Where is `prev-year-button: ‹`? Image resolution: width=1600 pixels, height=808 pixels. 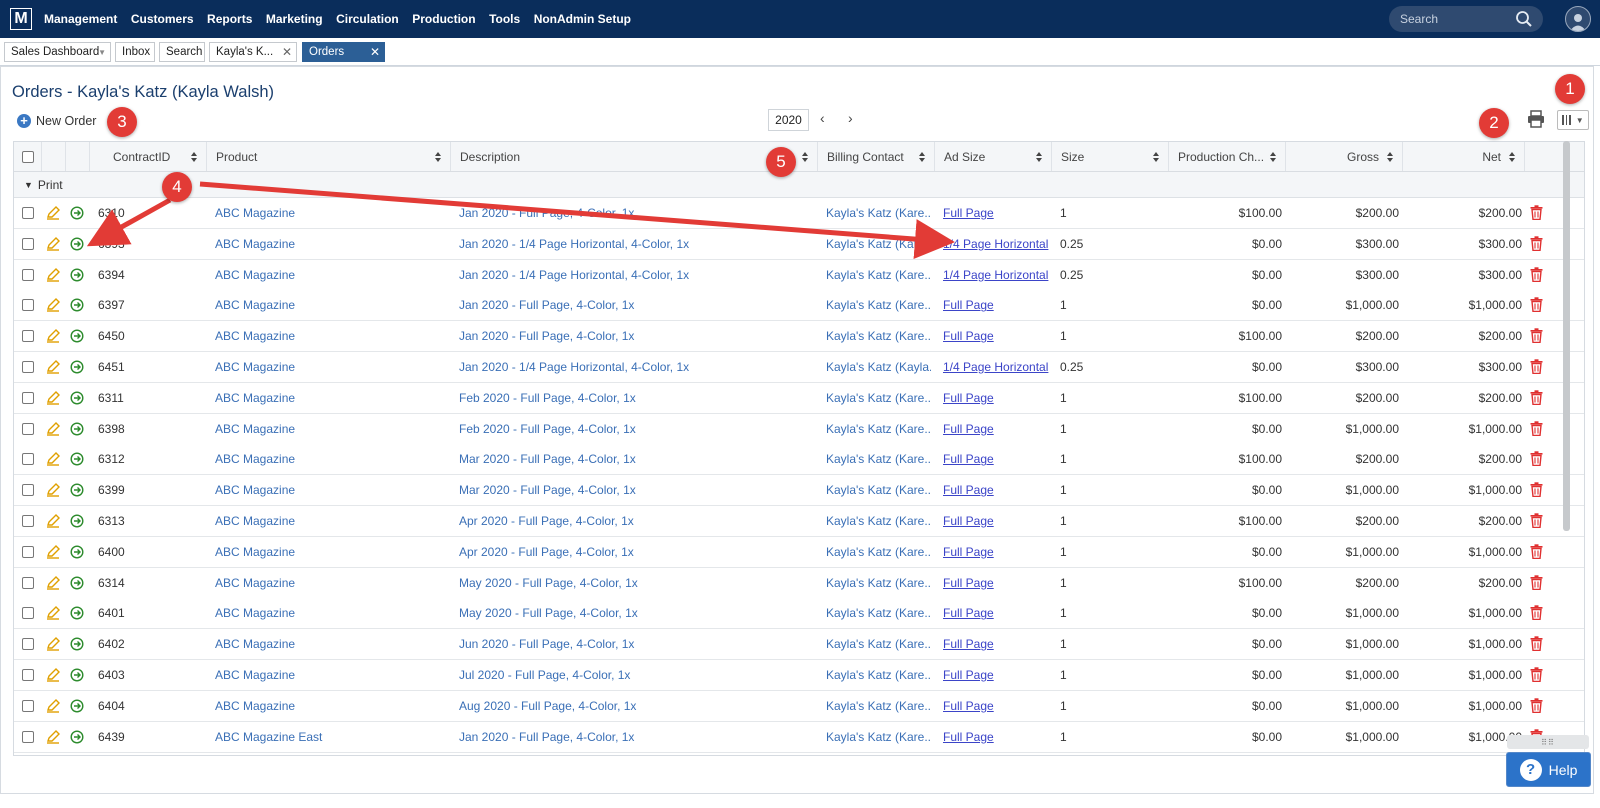 prev-year-button: ‹ is located at coordinates (822, 118).